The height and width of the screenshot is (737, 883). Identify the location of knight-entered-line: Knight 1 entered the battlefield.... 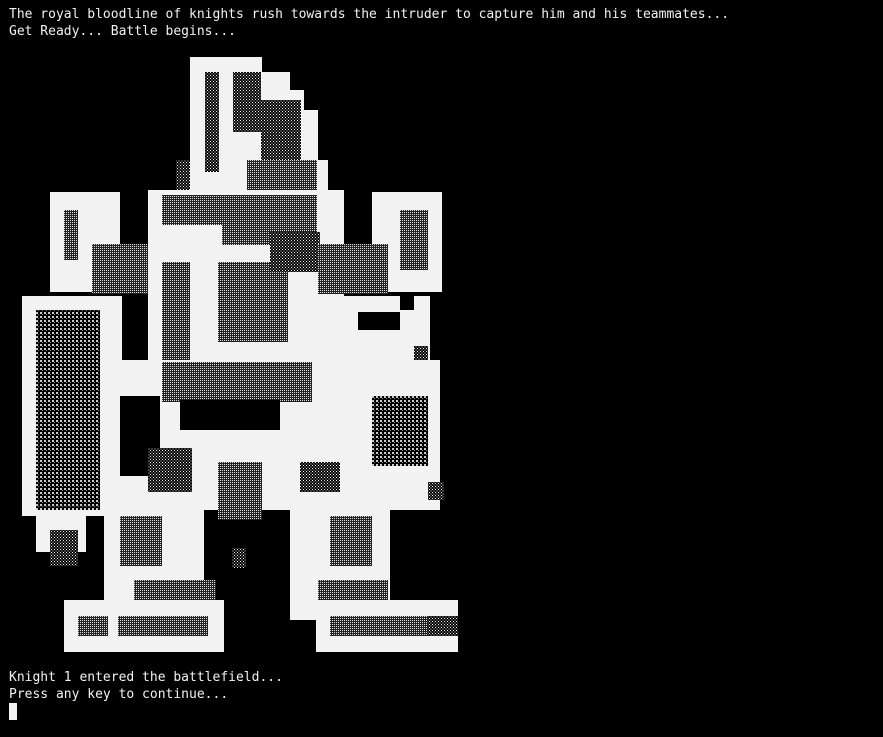
(146, 677).